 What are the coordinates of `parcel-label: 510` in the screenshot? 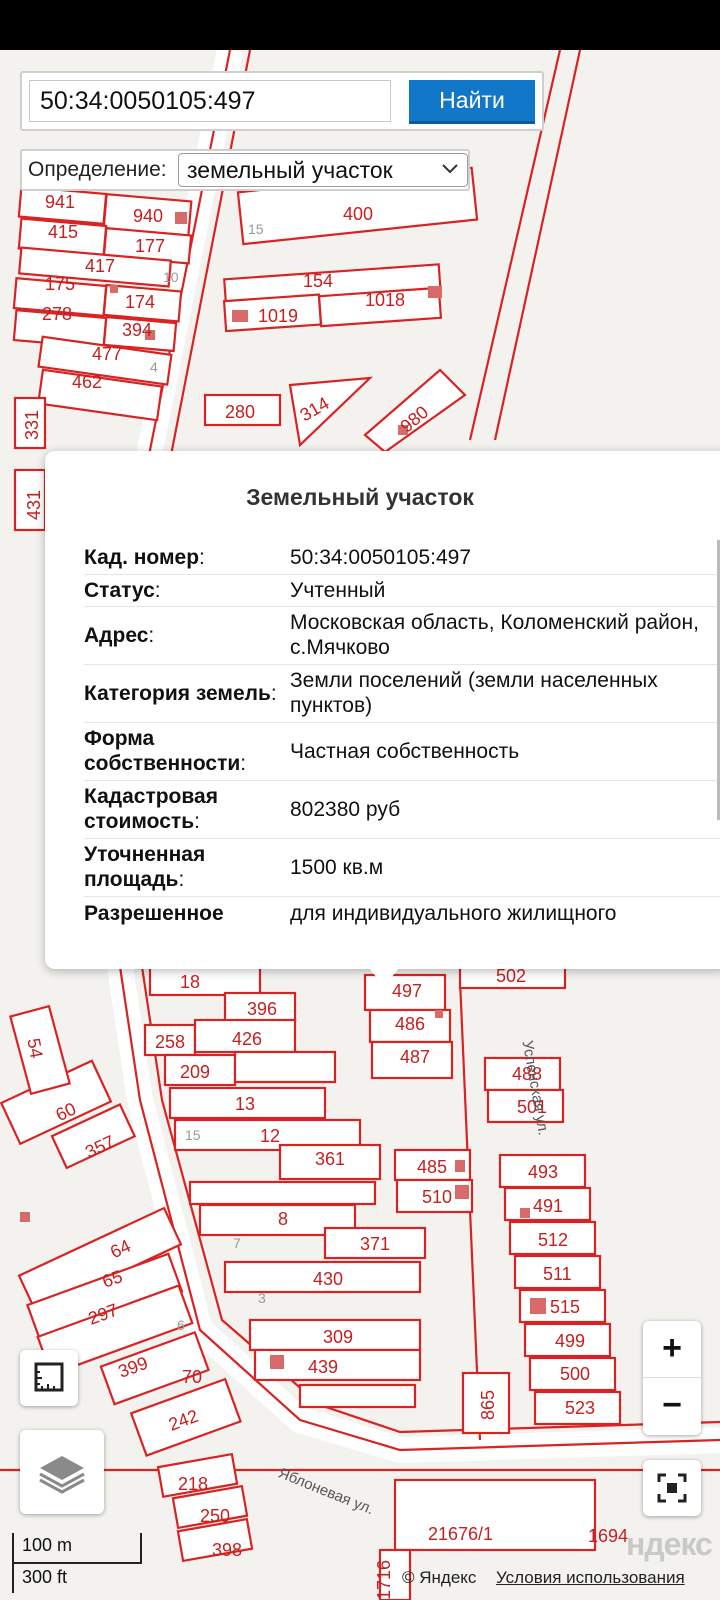 It's located at (437, 1197).